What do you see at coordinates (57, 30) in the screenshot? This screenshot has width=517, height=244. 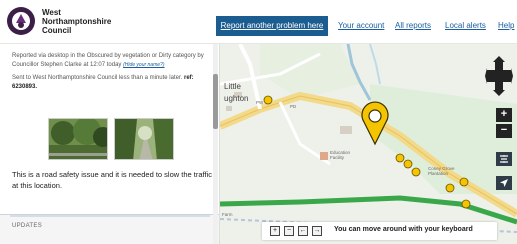 I see `logo-line-3: Council` at bounding box center [57, 30].